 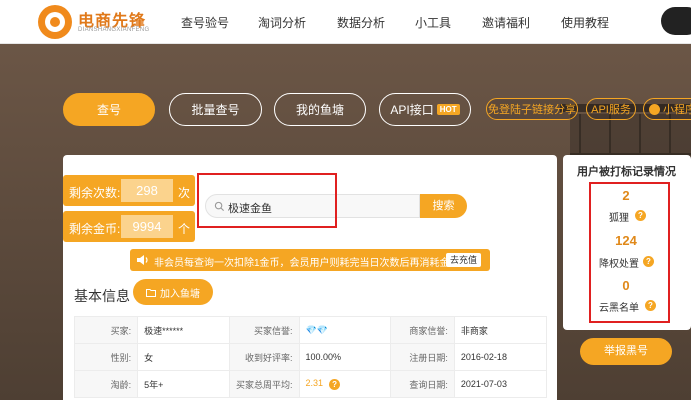 I want to click on table-row: 性别: 女 收到好评率: 100.00% 注册日期: 2016-02-18, so click(x=310, y=357).